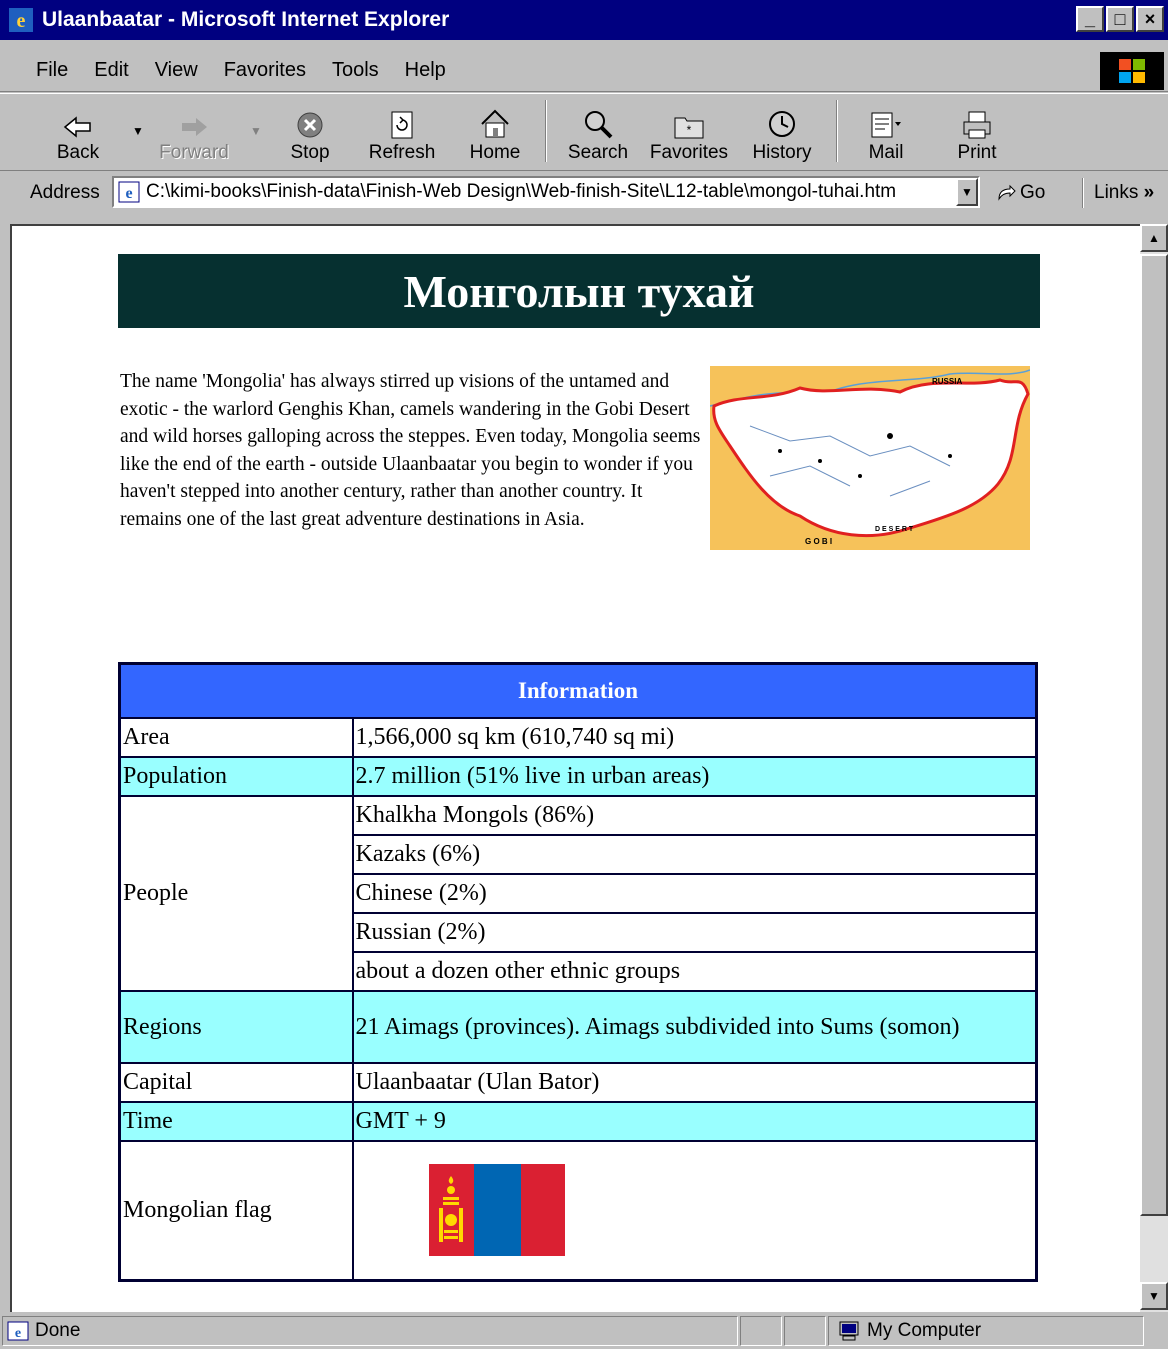 The height and width of the screenshot is (1349, 1168). I want to click on maximize-icon: □, so click(1120, 19).